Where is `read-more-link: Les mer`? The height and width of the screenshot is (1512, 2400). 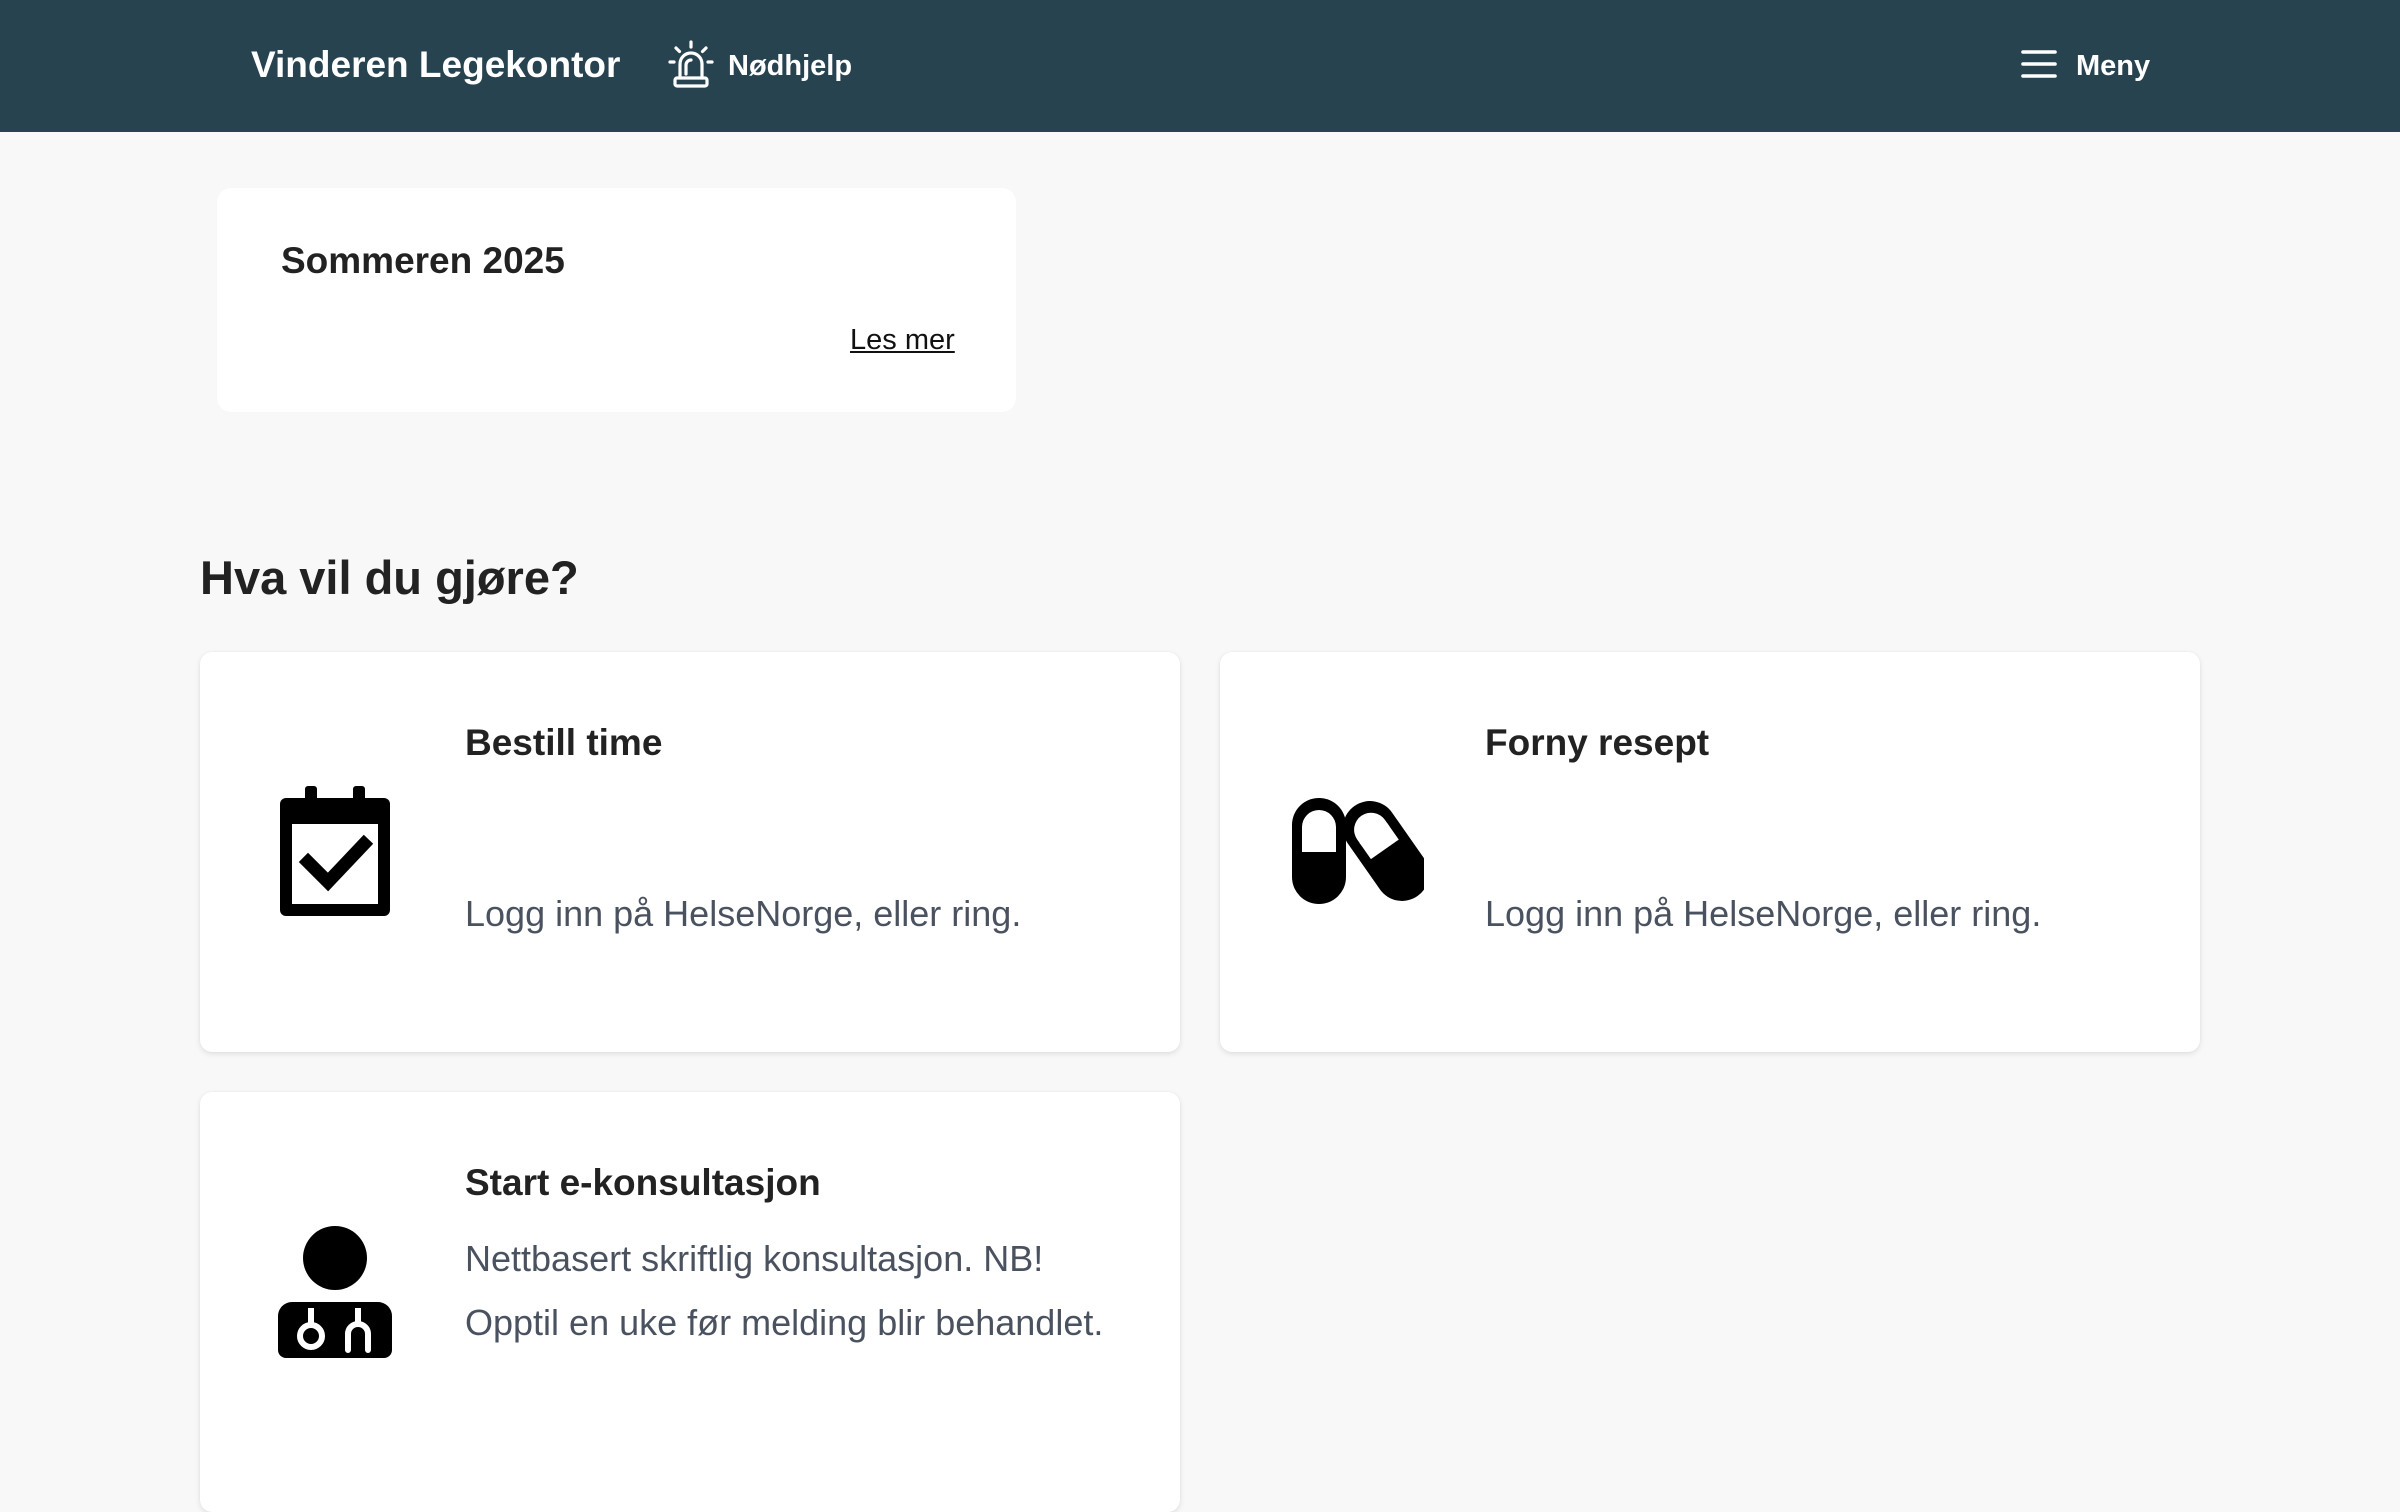
read-more-link: Les mer is located at coordinates (902, 340).